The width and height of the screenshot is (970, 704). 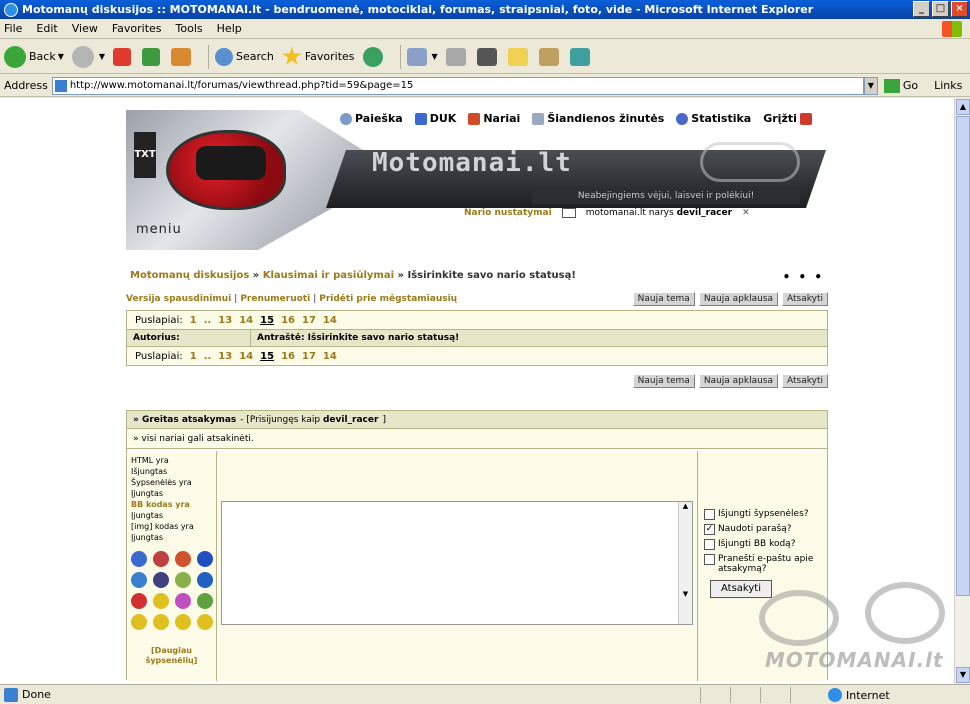 What do you see at coordinates (568, 213) in the screenshot?
I see `envelope-icon` at bounding box center [568, 213].